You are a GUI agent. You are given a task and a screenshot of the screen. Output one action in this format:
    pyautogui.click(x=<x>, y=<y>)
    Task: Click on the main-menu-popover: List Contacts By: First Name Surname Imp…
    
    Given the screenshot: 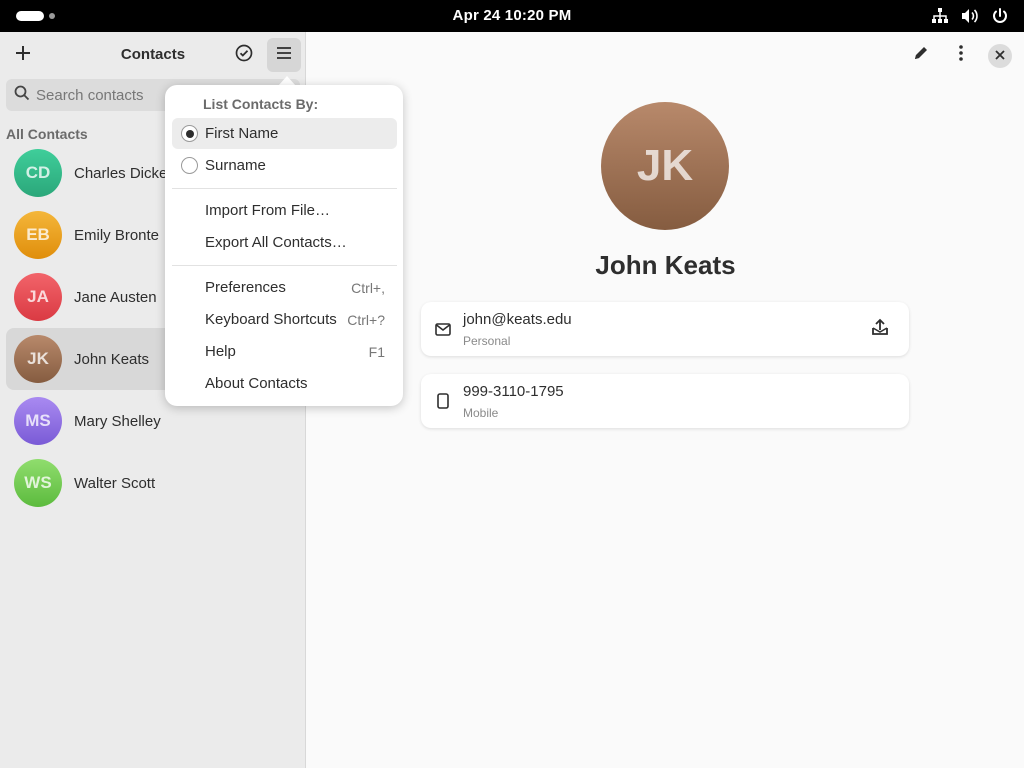 What is the action you would take?
    pyautogui.click(x=284, y=245)
    